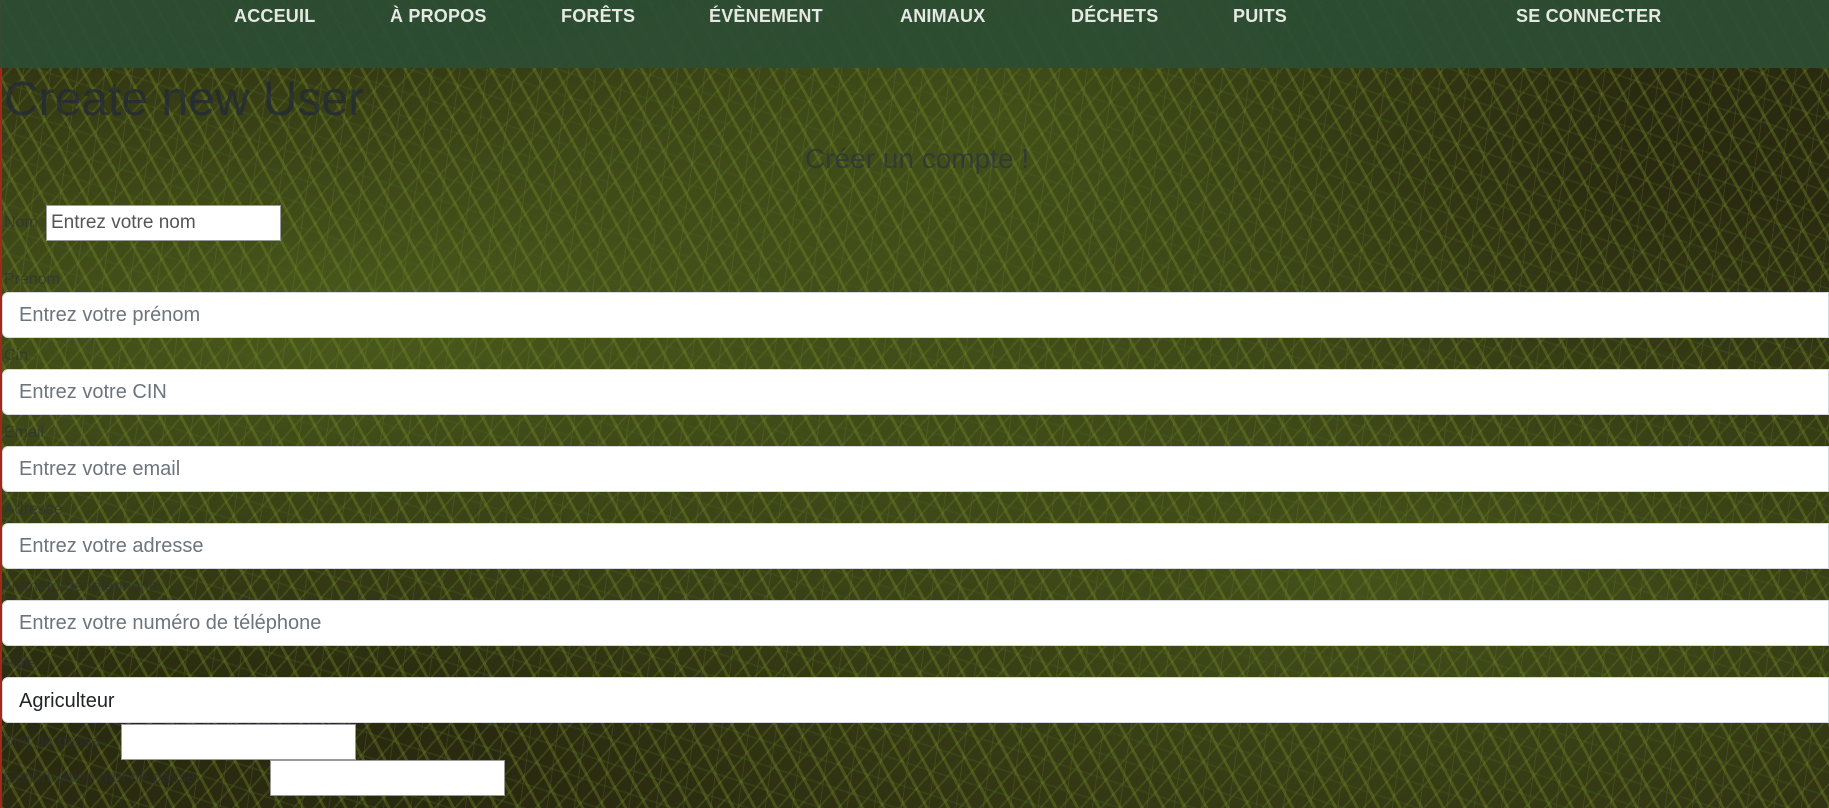  What do you see at coordinates (915, 546) in the screenshot?
I see `adresse-input` at bounding box center [915, 546].